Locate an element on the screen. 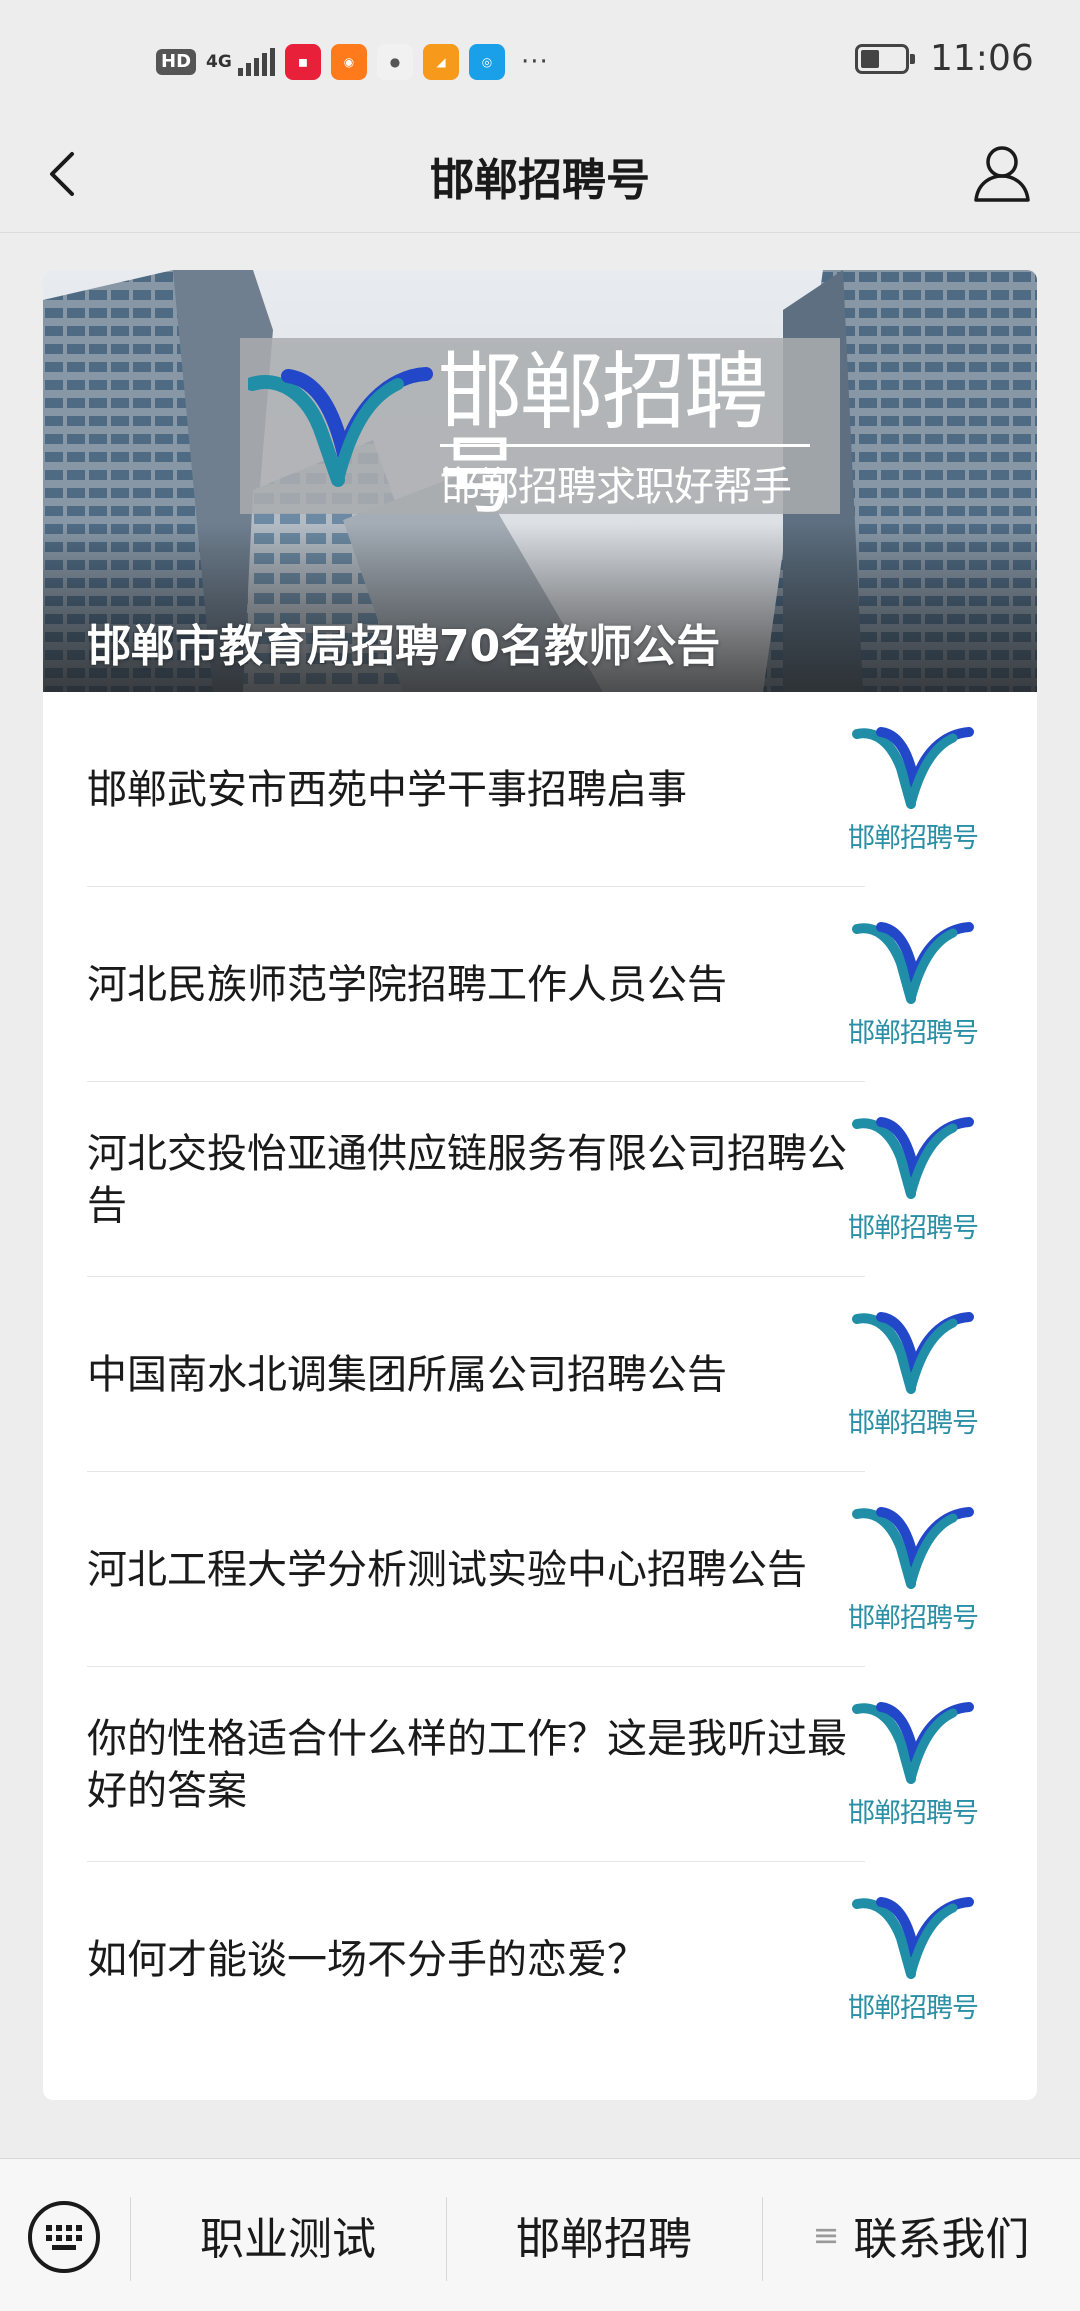 This screenshot has width=1080, height=2311. page-title: 邯郸招聘号 is located at coordinates (540, 180).